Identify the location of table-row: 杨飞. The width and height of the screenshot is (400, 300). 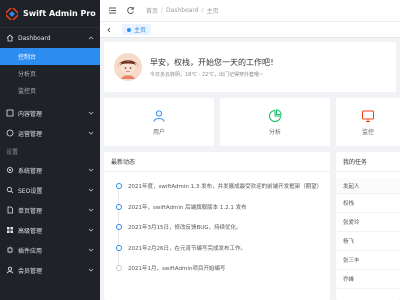
(368, 241).